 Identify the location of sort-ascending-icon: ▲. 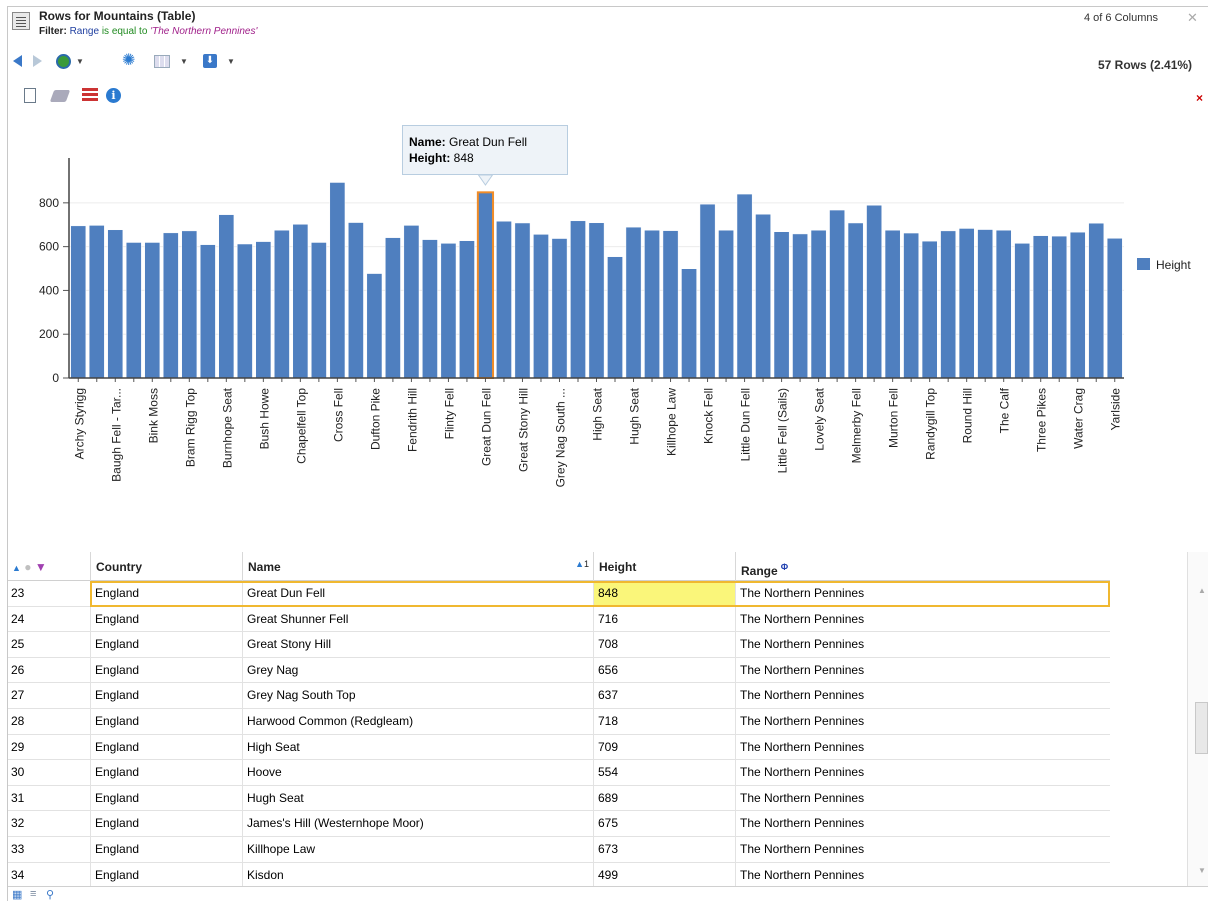
(16, 568).